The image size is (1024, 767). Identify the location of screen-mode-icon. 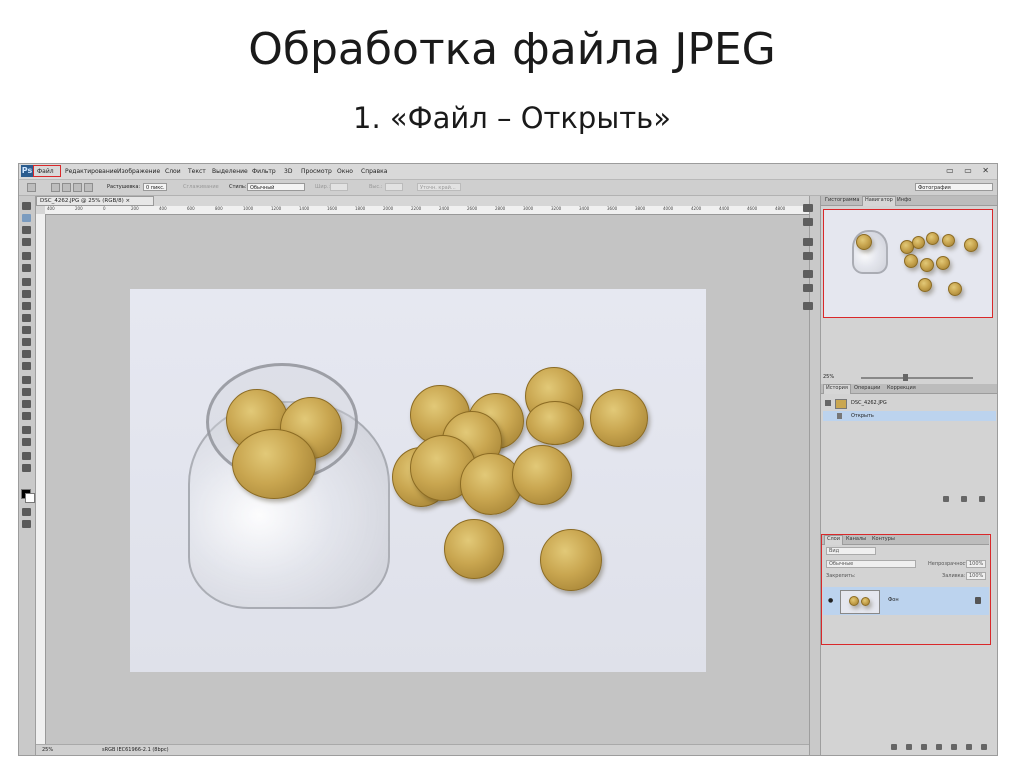
(26, 524).